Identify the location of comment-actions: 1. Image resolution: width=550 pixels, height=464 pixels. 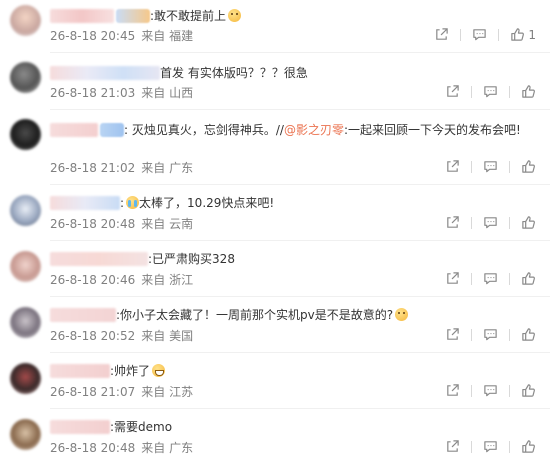
(485, 34).